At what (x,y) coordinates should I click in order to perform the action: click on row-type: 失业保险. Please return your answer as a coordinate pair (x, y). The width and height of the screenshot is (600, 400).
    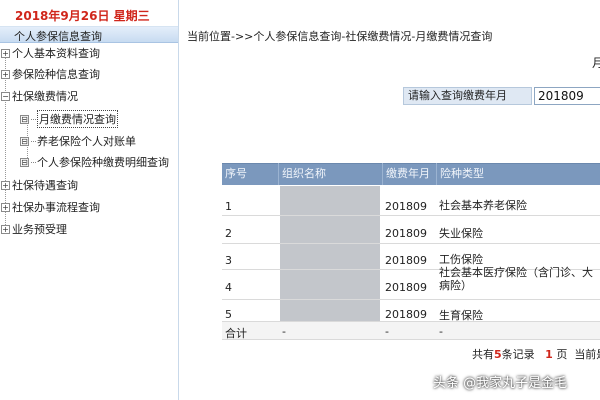
    Looking at the image, I should click on (461, 233).